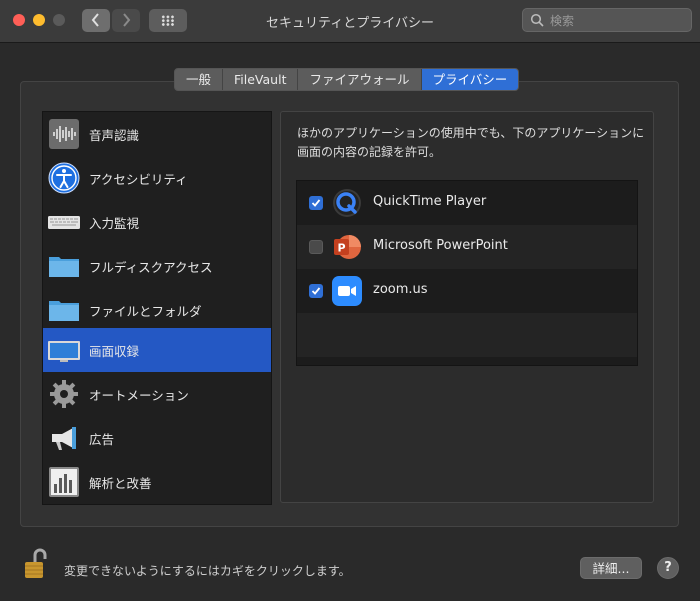 This screenshot has height=601, width=700. What do you see at coordinates (261, 79) in the screenshot?
I see `tab-filevault: FileVault` at bounding box center [261, 79].